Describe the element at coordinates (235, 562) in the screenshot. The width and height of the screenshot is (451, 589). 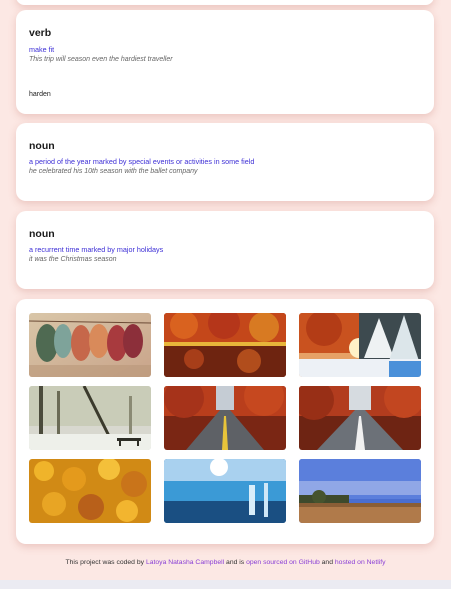
I see `footer-middle: and is` at that location.